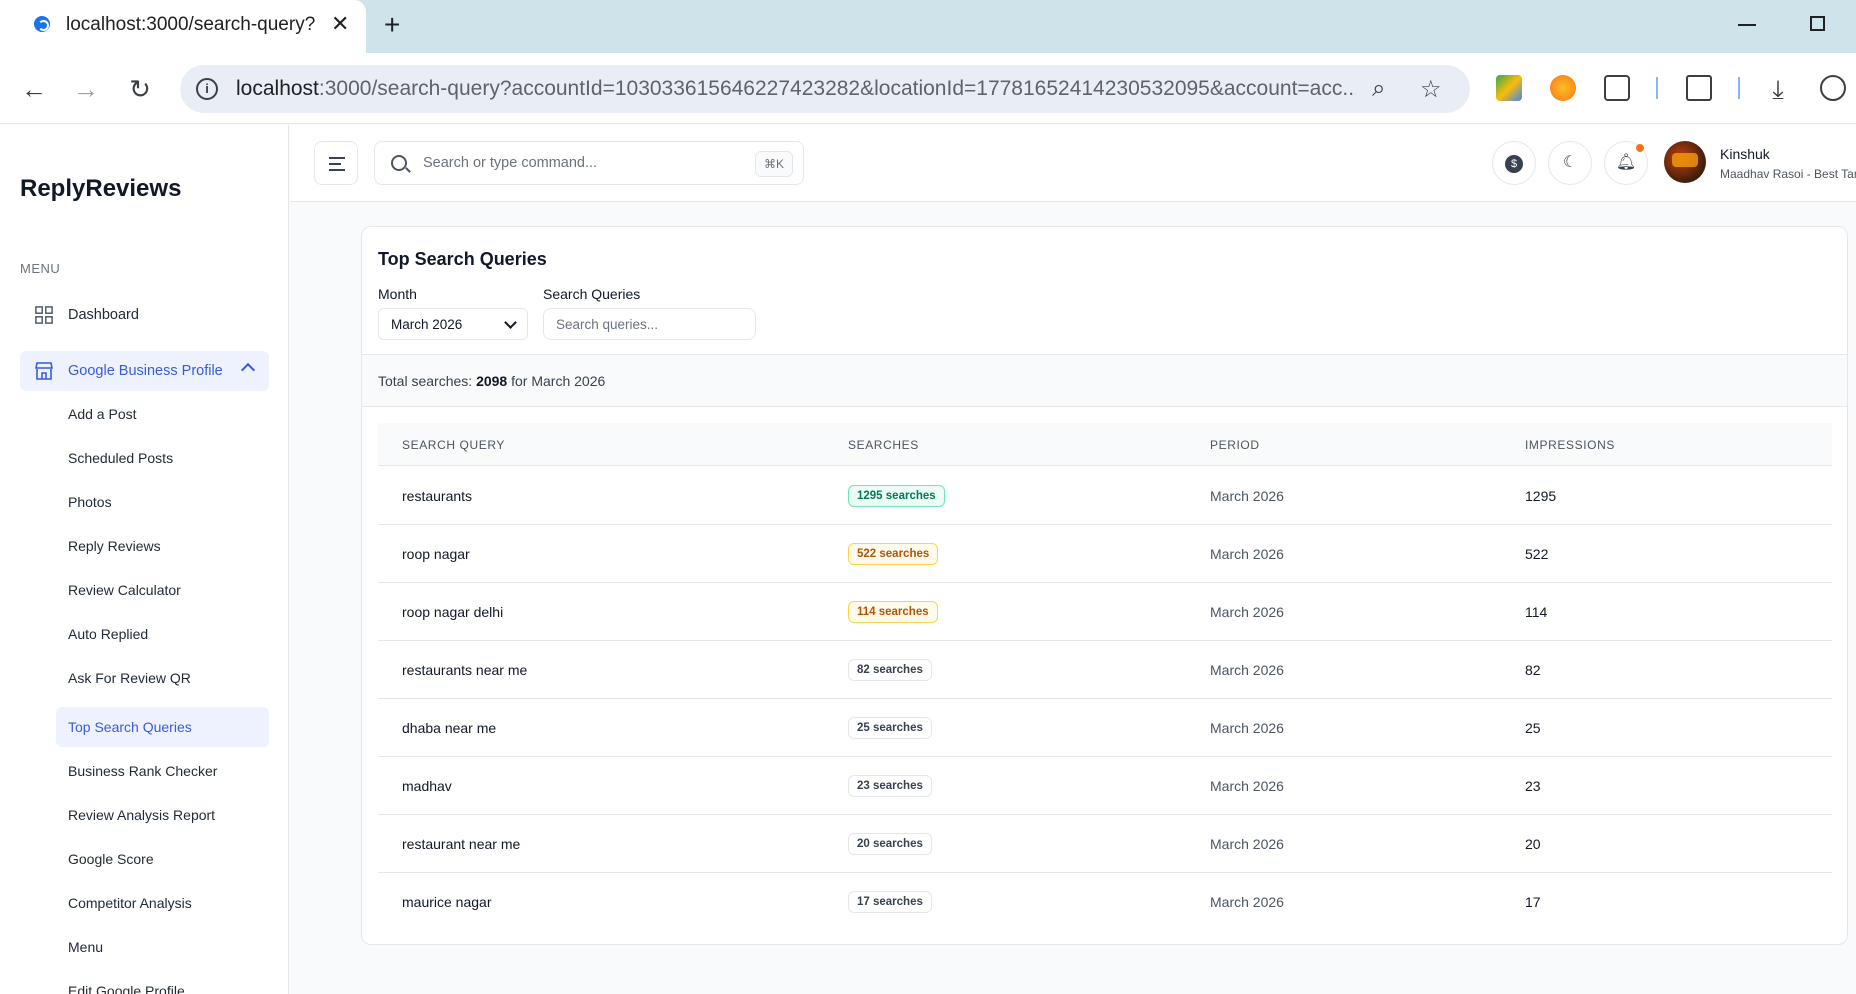  What do you see at coordinates (890, 728) in the screenshot?
I see `searches-badge: 25 searches` at bounding box center [890, 728].